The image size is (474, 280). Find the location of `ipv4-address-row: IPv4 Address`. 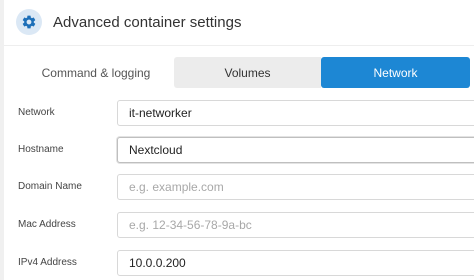

ipv4-address-row: IPv4 Address is located at coordinates (237, 263).